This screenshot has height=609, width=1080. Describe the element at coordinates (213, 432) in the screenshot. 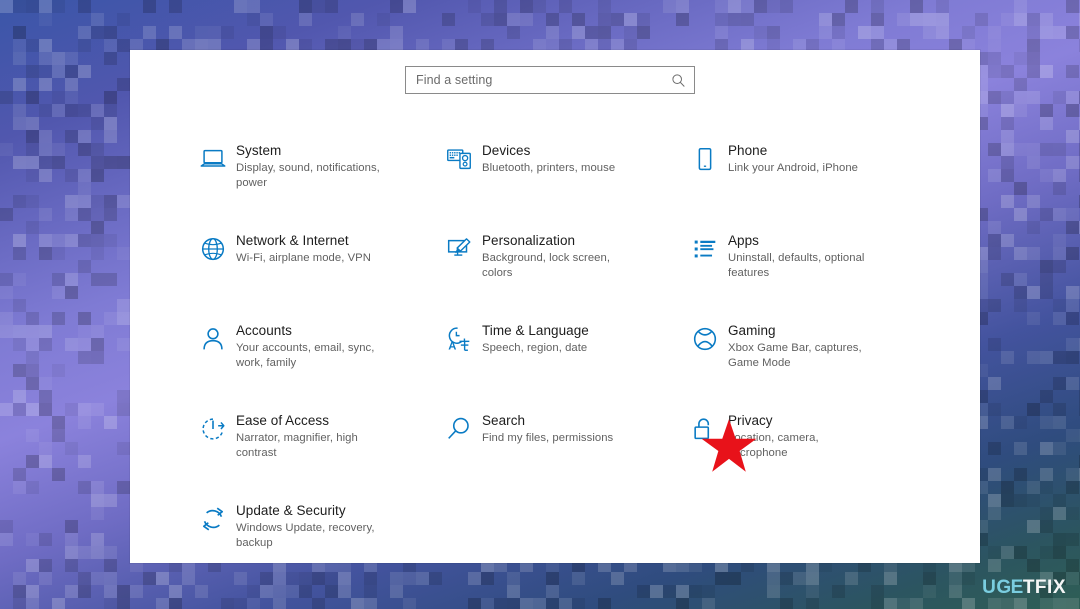

I see `accessibility-clock-icon` at that location.